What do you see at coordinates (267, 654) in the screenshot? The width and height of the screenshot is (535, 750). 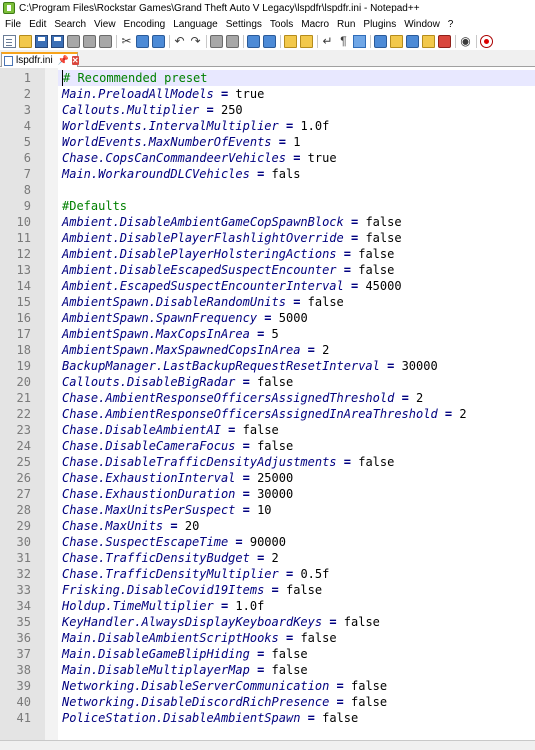 I see `editor-line: 37 Main.DisableGameBlipHiding = false` at bounding box center [267, 654].